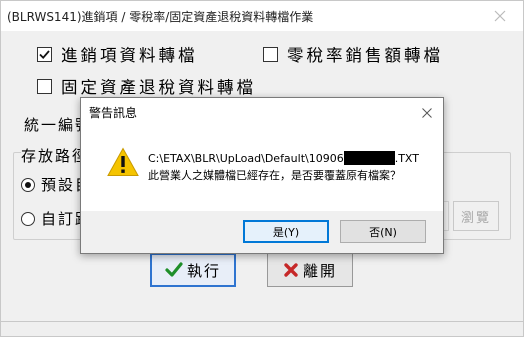 This screenshot has height=337, width=524. Describe the element at coordinates (286, 231) in the screenshot. I see `yes-button: 是(Y)` at that location.